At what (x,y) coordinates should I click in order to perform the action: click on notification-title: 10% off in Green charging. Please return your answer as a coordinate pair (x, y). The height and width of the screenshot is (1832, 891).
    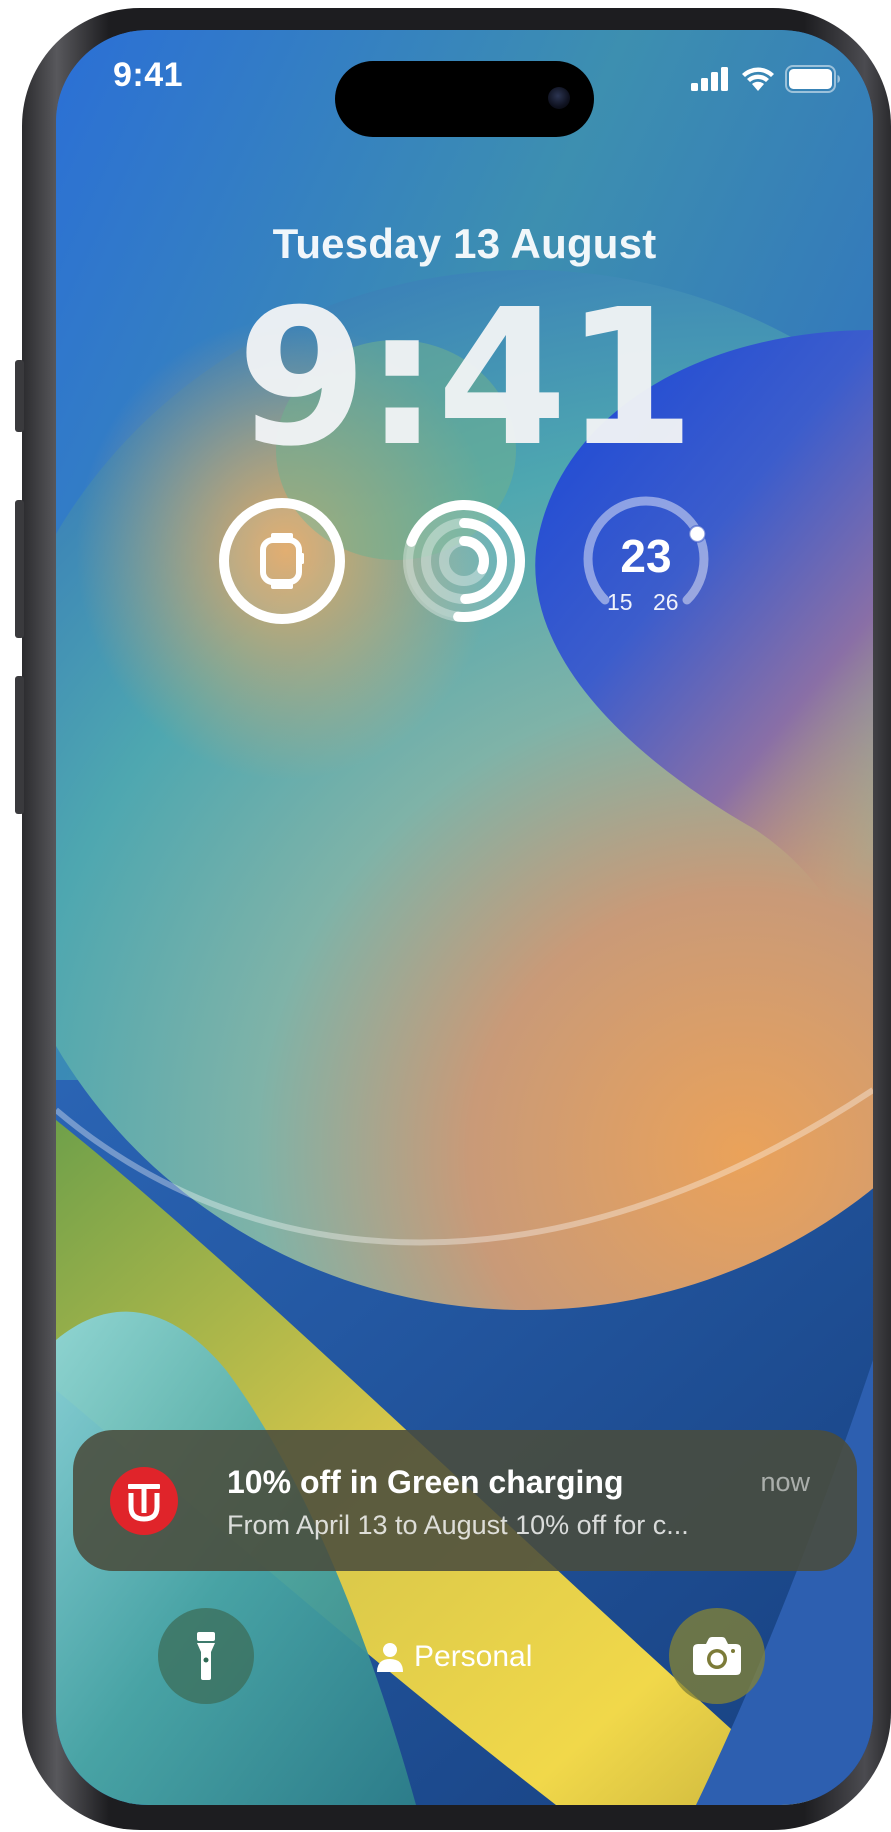
    Looking at the image, I should click on (425, 1482).